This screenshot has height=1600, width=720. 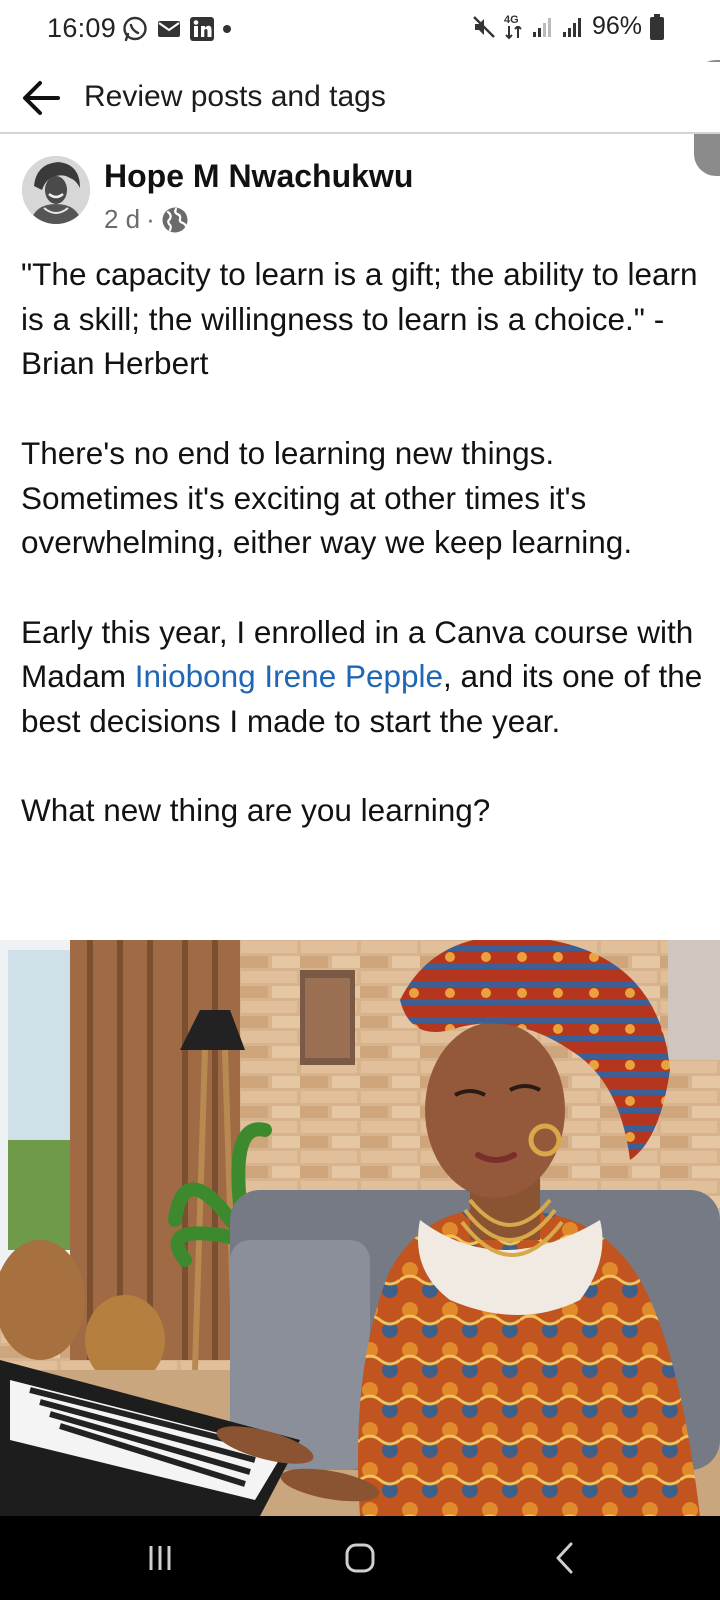 I want to click on network-label: 4G, so click(x=511, y=19).